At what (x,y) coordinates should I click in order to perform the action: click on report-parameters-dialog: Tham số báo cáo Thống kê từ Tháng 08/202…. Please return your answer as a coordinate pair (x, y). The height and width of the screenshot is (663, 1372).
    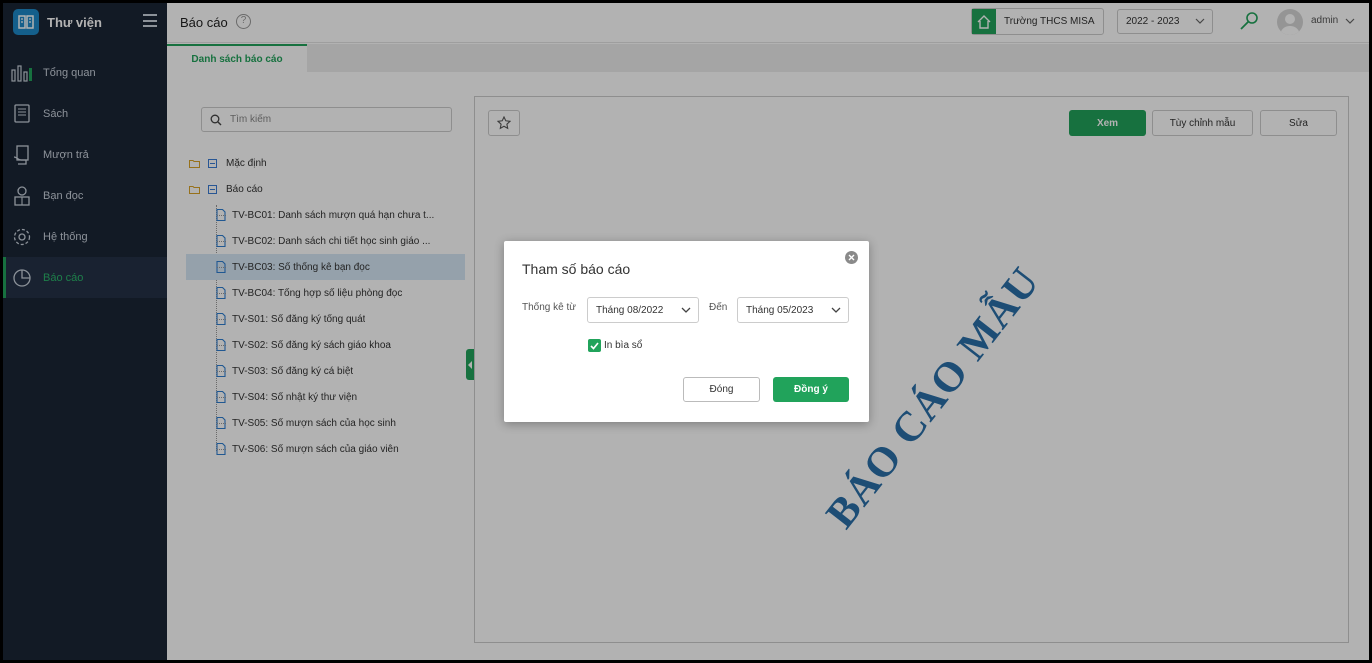
    Looking at the image, I should click on (686, 331).